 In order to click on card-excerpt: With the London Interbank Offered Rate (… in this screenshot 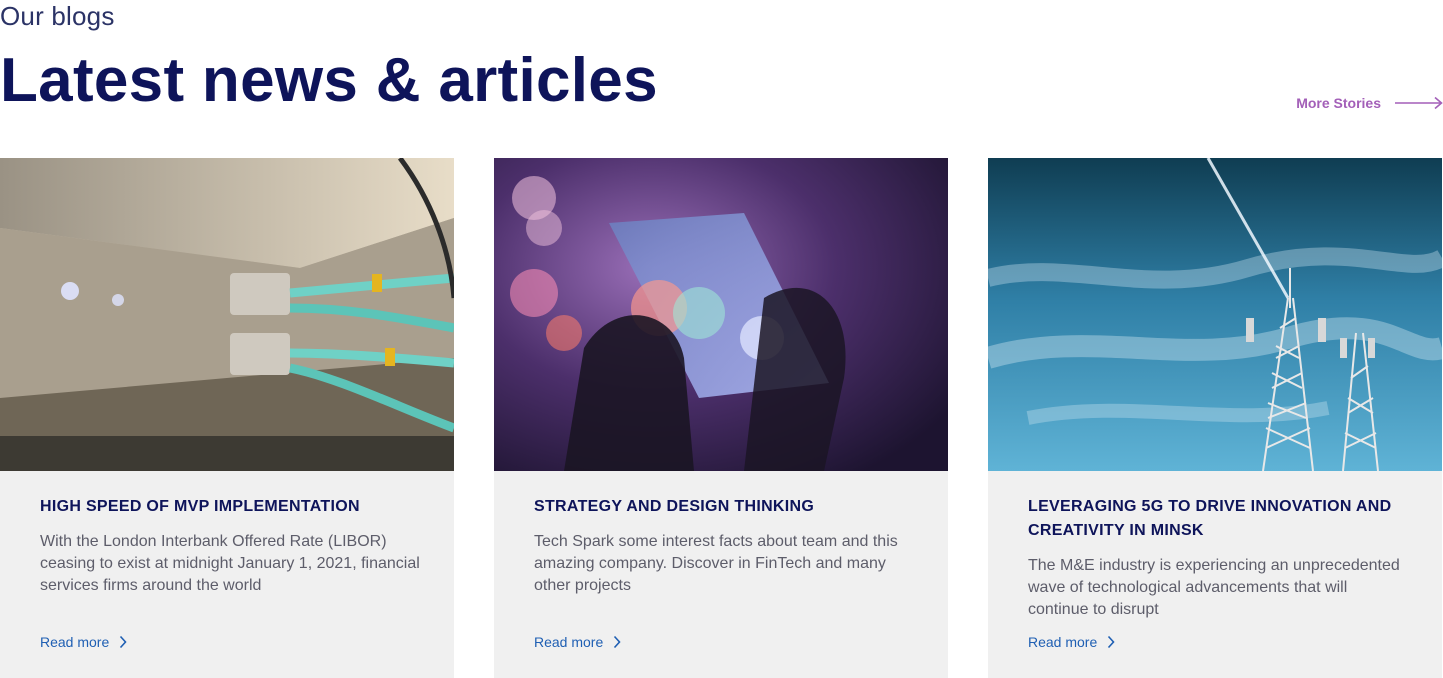, I will do `click(230, 563)`.